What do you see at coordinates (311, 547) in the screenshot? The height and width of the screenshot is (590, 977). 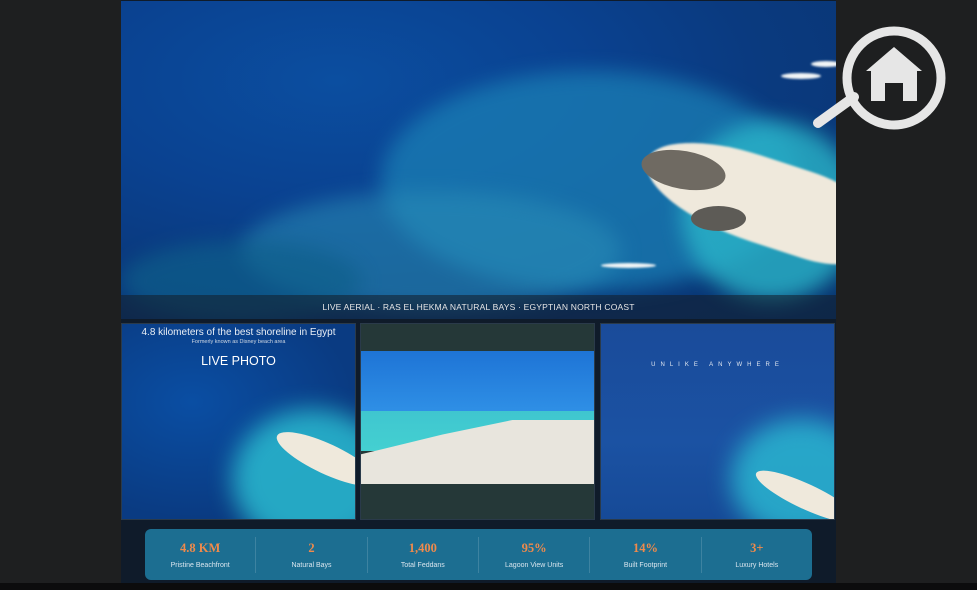 I see `stat-value: 2` at bounding box center [311, 547].